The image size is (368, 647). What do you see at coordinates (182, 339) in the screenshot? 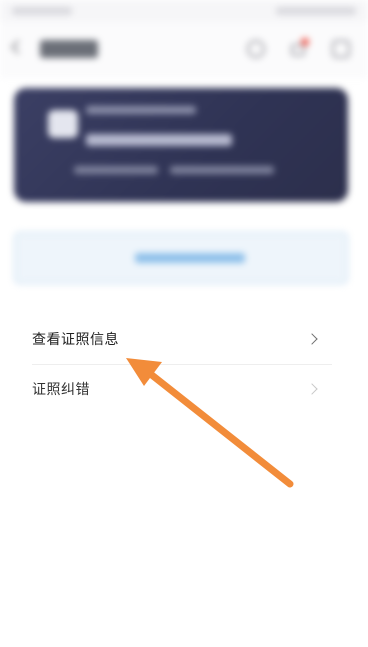
I see `menu-item-view-license-info: 查看证照信息` at bounding box center [182, 339].